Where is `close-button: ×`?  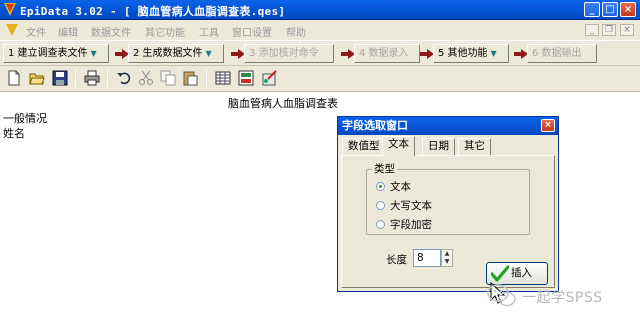 close-button: × is located at coordinates (628, 9).